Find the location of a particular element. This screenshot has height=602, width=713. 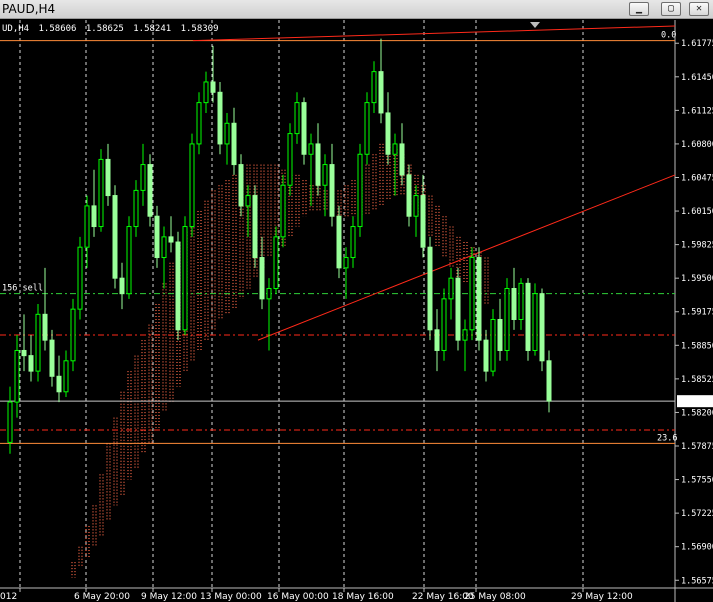

fib-label-23-6: 23.6 is located at coordinates (667, 438).